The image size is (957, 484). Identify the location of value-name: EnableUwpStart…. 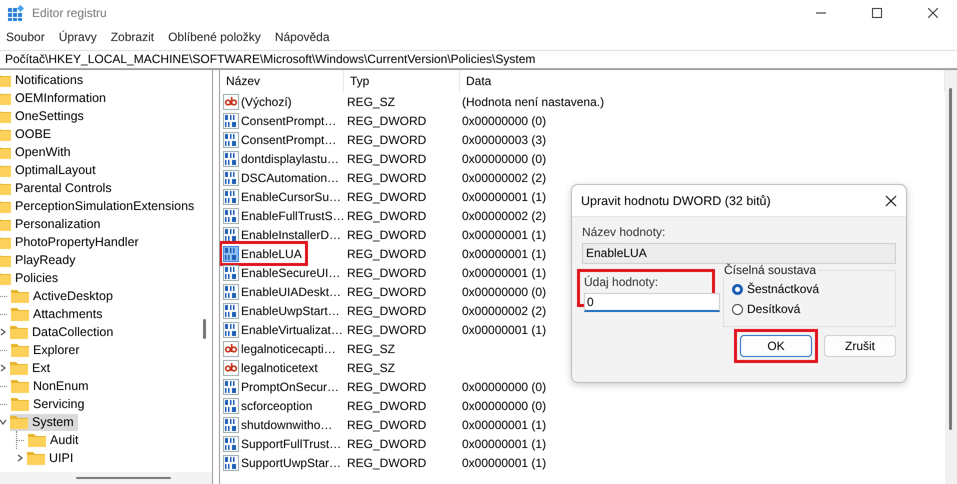
(282, 310).